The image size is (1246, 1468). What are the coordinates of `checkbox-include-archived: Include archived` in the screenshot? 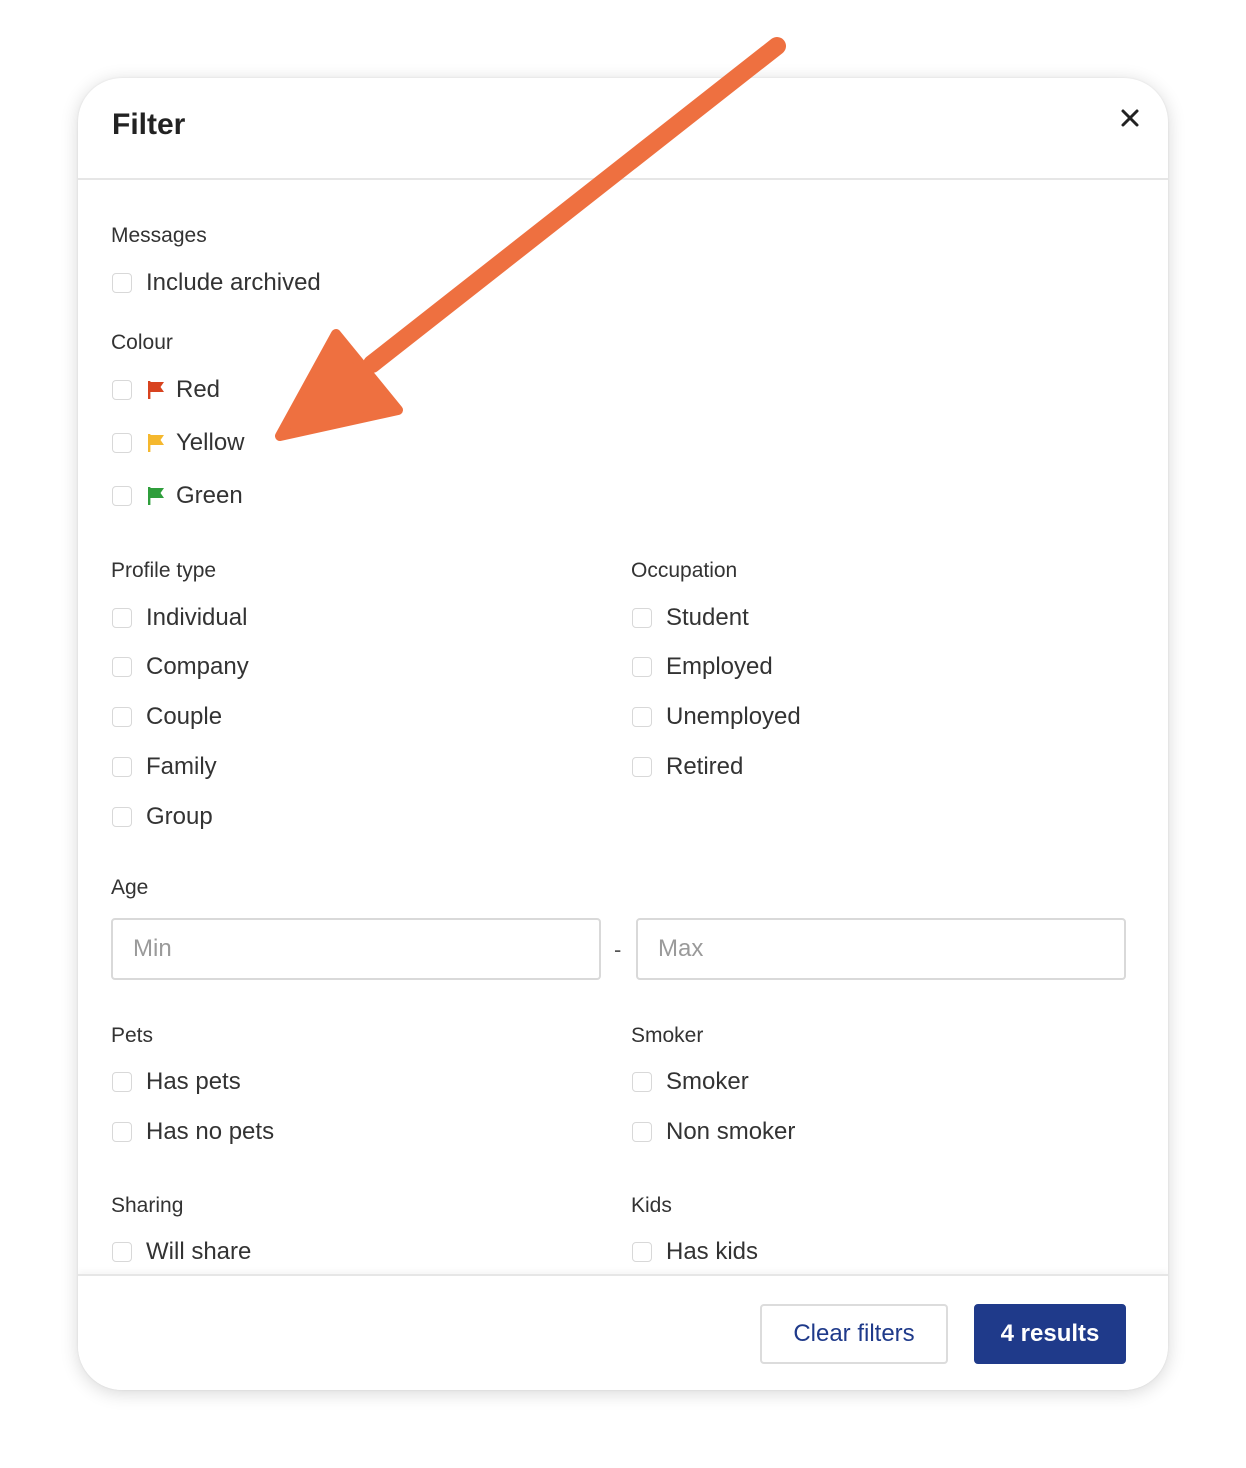 It's located at (216, 283).